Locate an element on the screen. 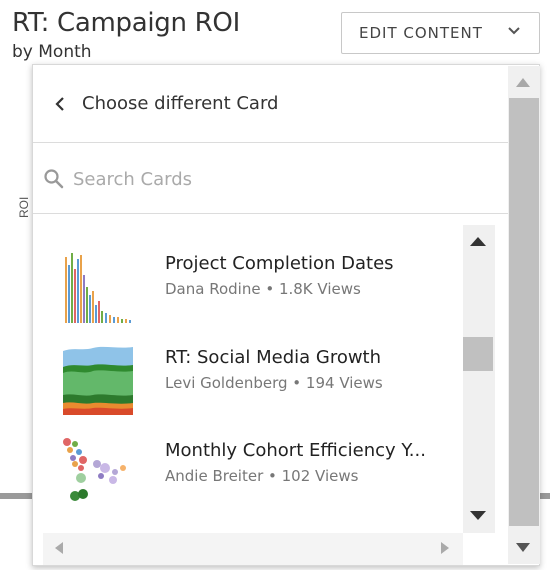  edit-content-button: EDIT CONTENT is located at coordinates (440, 33).